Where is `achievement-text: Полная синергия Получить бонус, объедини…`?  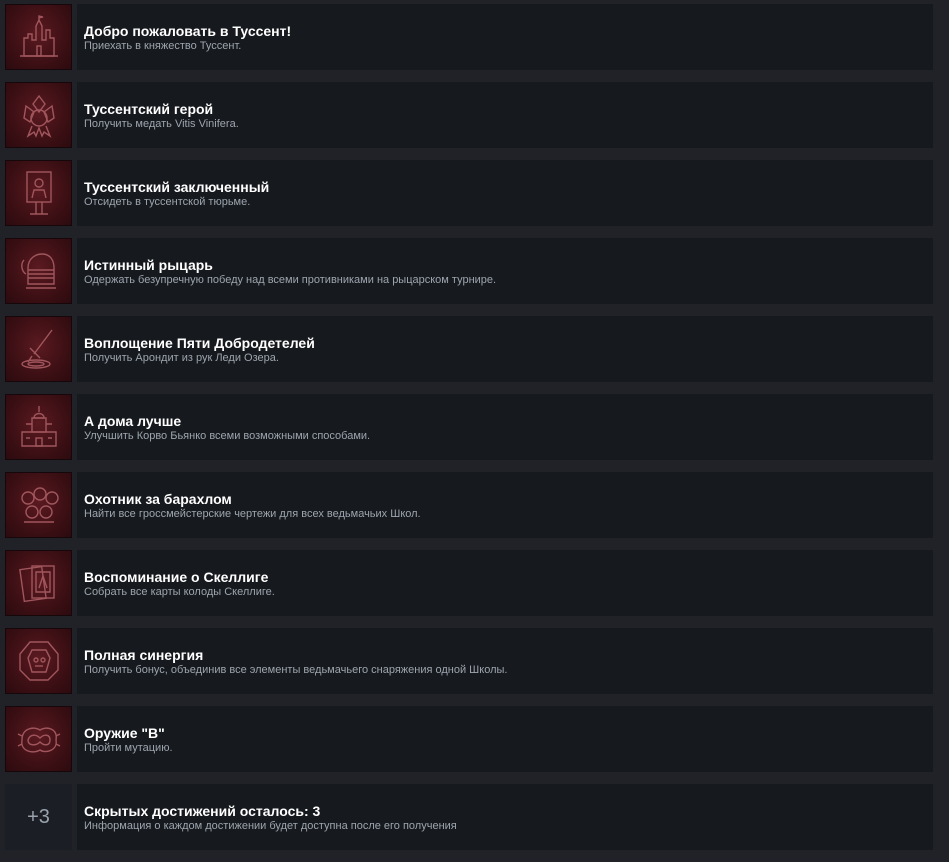
achievement-text: Полная синергия Получить бонус, объедини… is located at coordinates (505, 661).